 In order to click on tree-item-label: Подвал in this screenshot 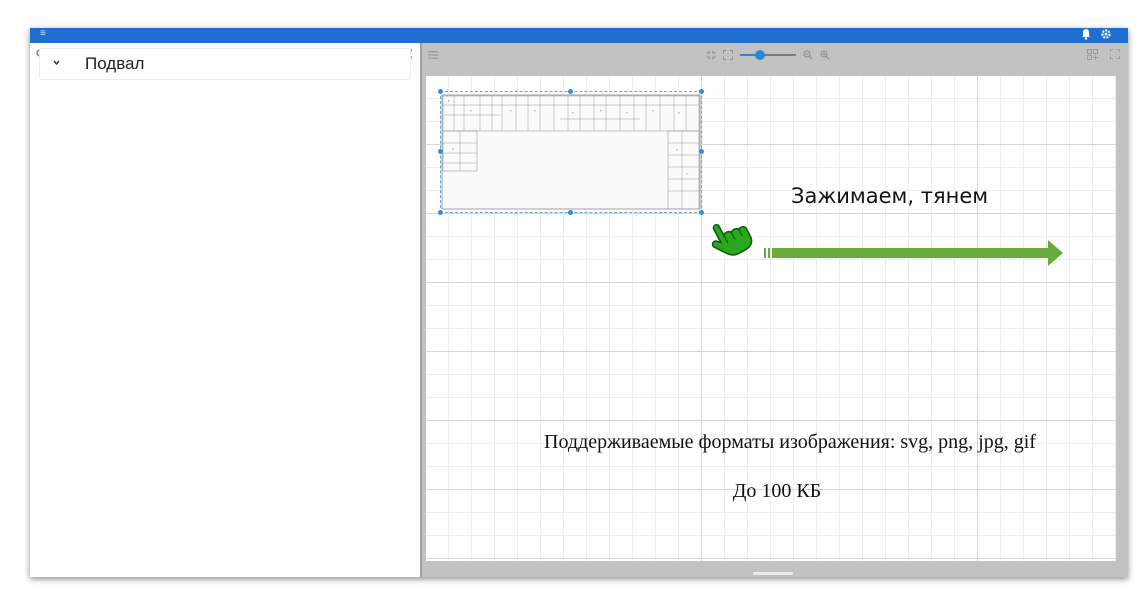, I will do `click(115, 63)`.